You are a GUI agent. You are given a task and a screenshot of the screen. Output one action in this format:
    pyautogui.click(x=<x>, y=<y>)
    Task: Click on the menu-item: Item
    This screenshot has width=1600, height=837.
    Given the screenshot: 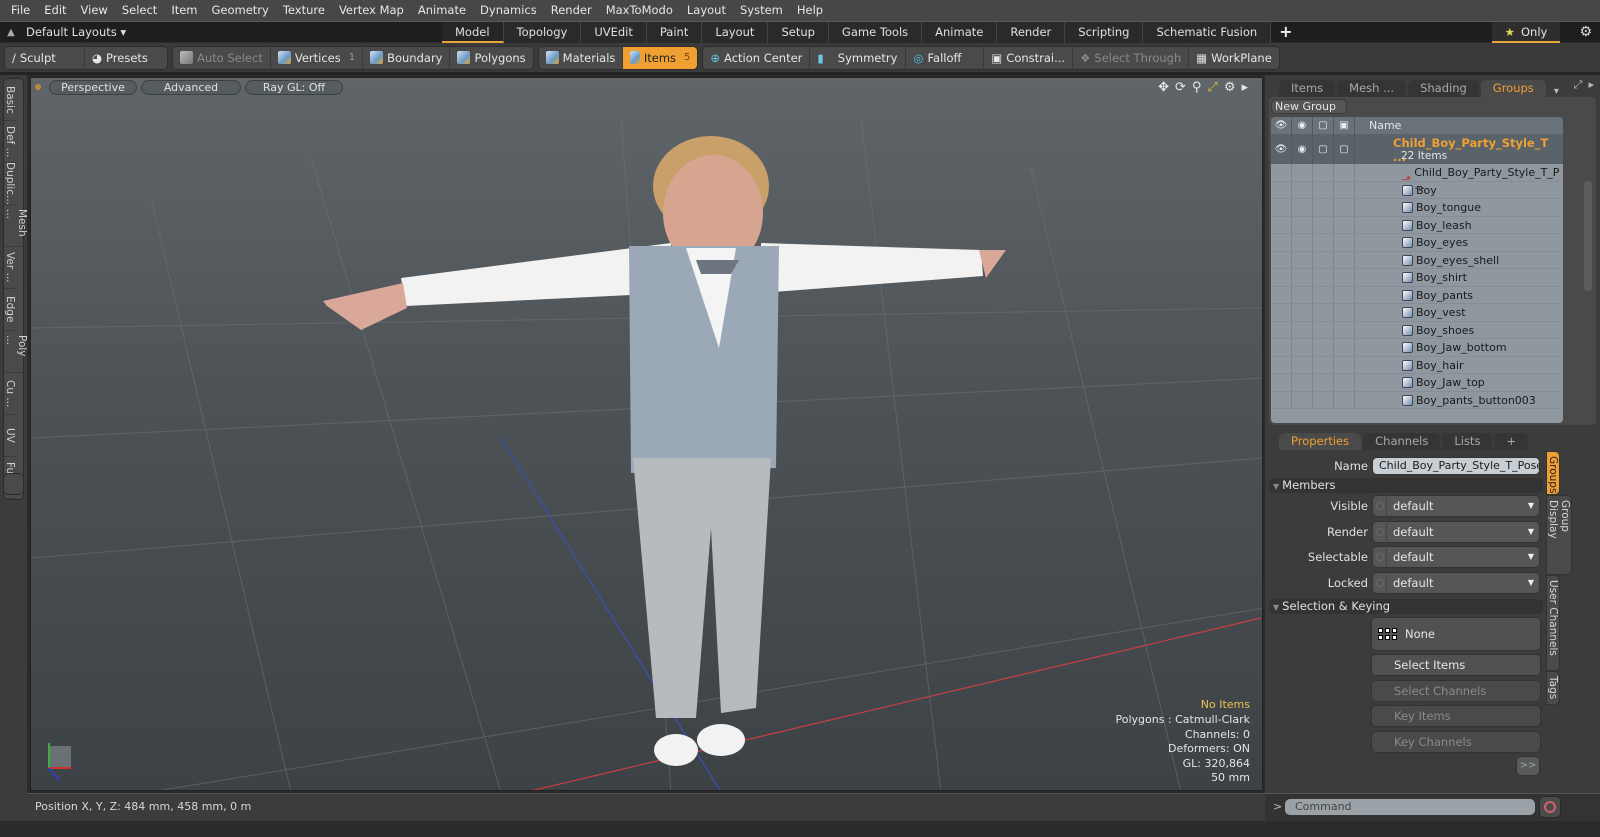 What is the action you would take?
    pyautogui.click(x=184, y=10)
    